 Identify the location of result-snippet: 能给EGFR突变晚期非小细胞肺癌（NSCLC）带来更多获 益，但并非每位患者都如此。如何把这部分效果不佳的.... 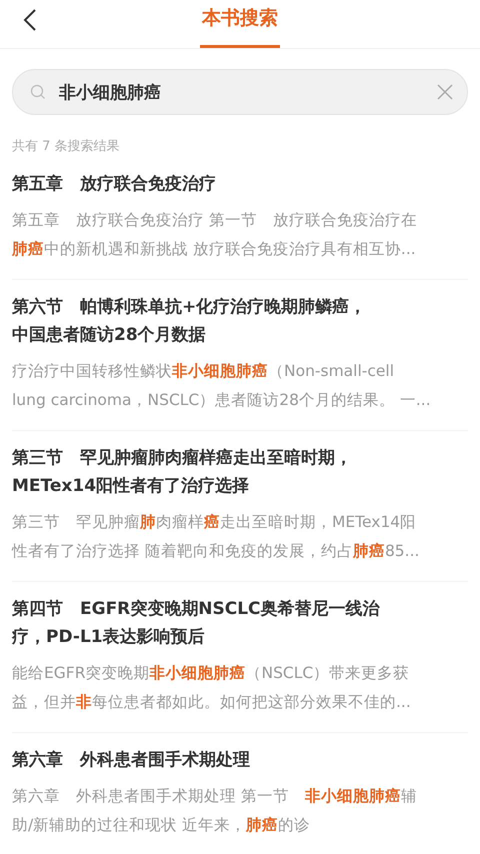
(212, 688).